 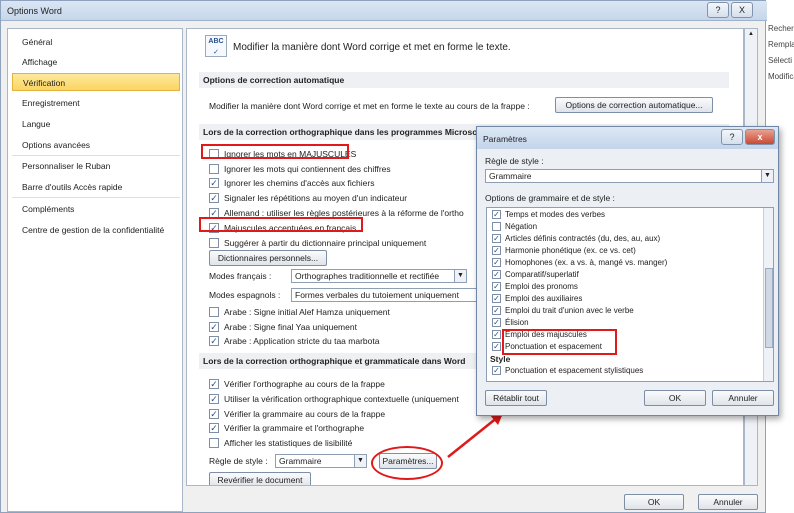 What do you see at coordinates (260, 478) in the screenshot?
I see `recheck-document-button: Revérifier le document` at bounding box center [260, 478].